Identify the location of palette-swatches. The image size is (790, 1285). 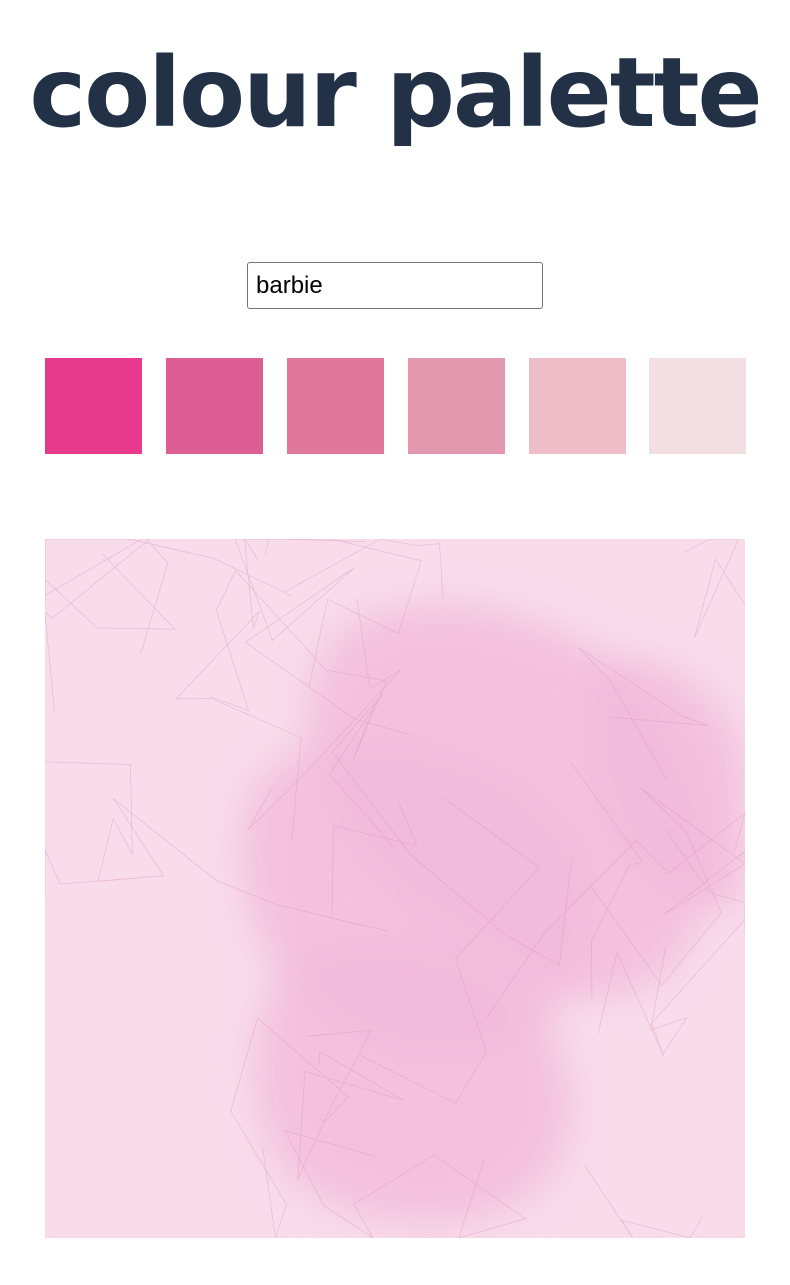
(395, 406).